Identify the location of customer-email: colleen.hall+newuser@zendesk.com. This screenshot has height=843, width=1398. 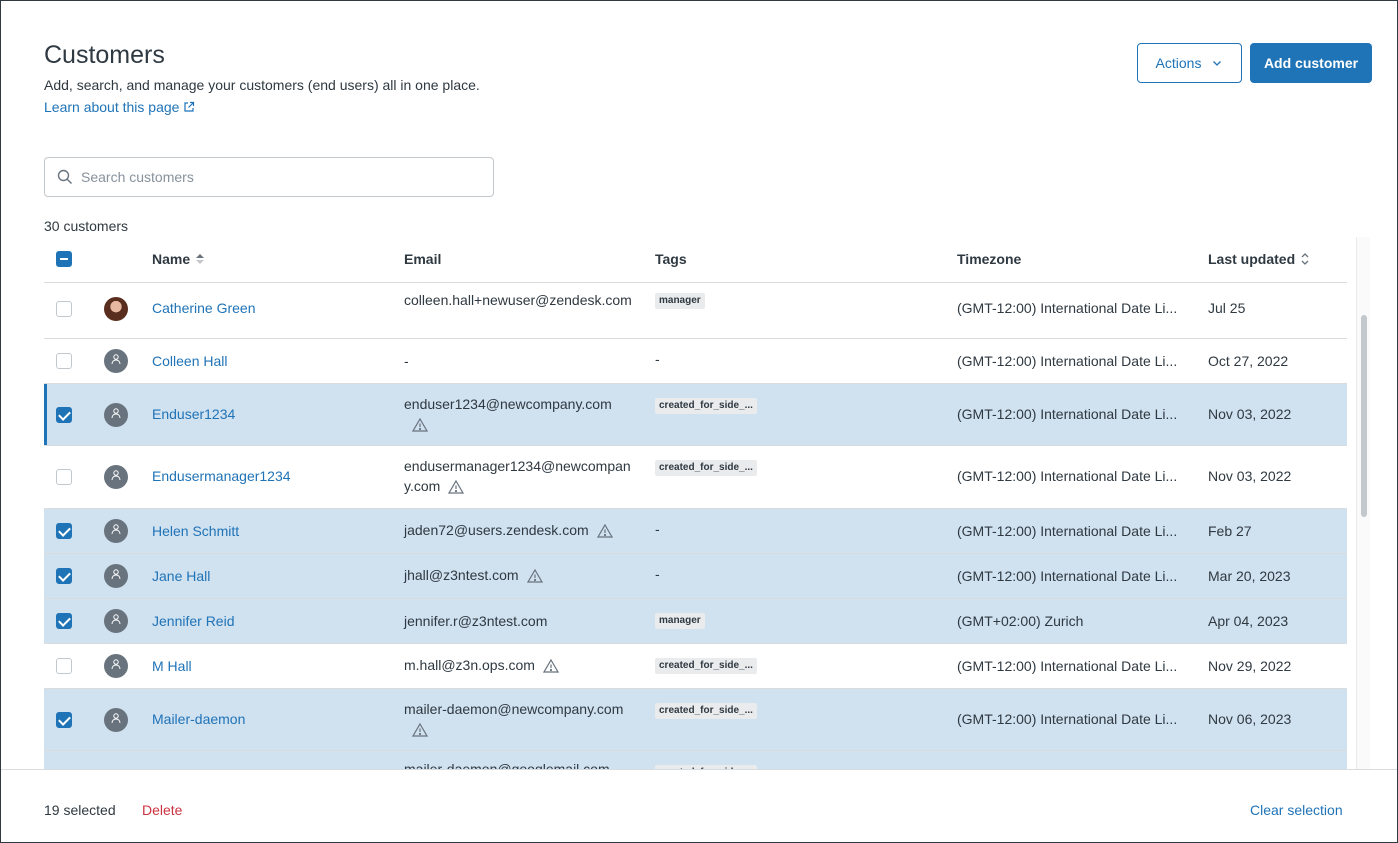
(519, 300).